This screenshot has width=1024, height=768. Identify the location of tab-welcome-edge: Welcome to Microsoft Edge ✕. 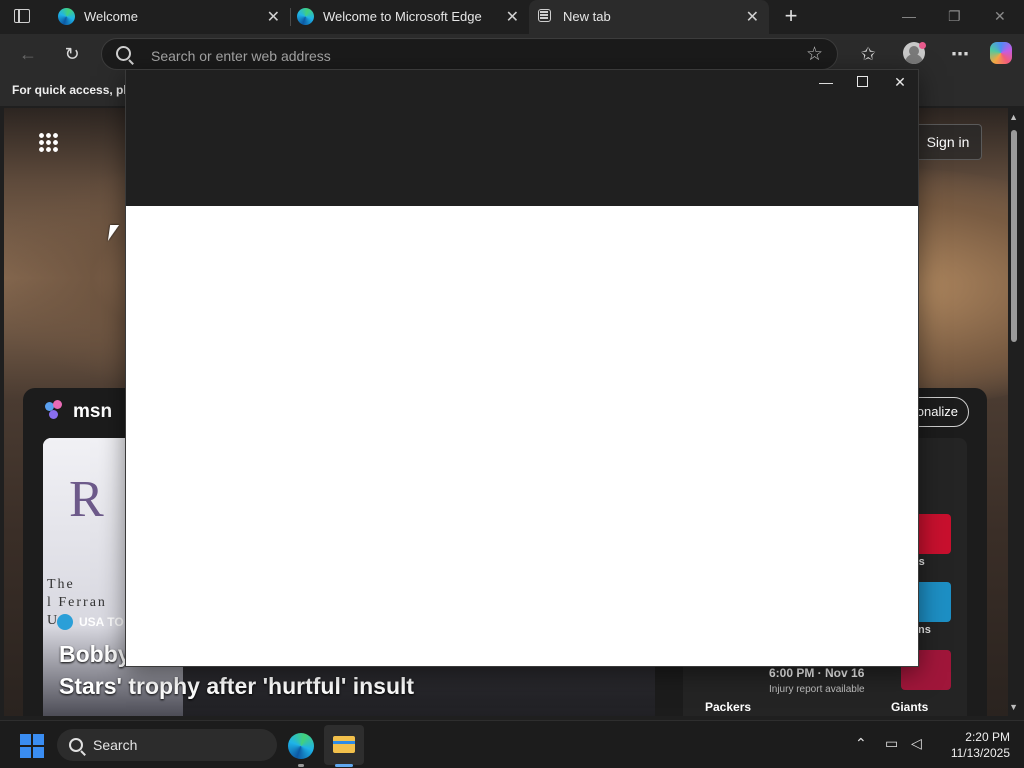
(409, 17).